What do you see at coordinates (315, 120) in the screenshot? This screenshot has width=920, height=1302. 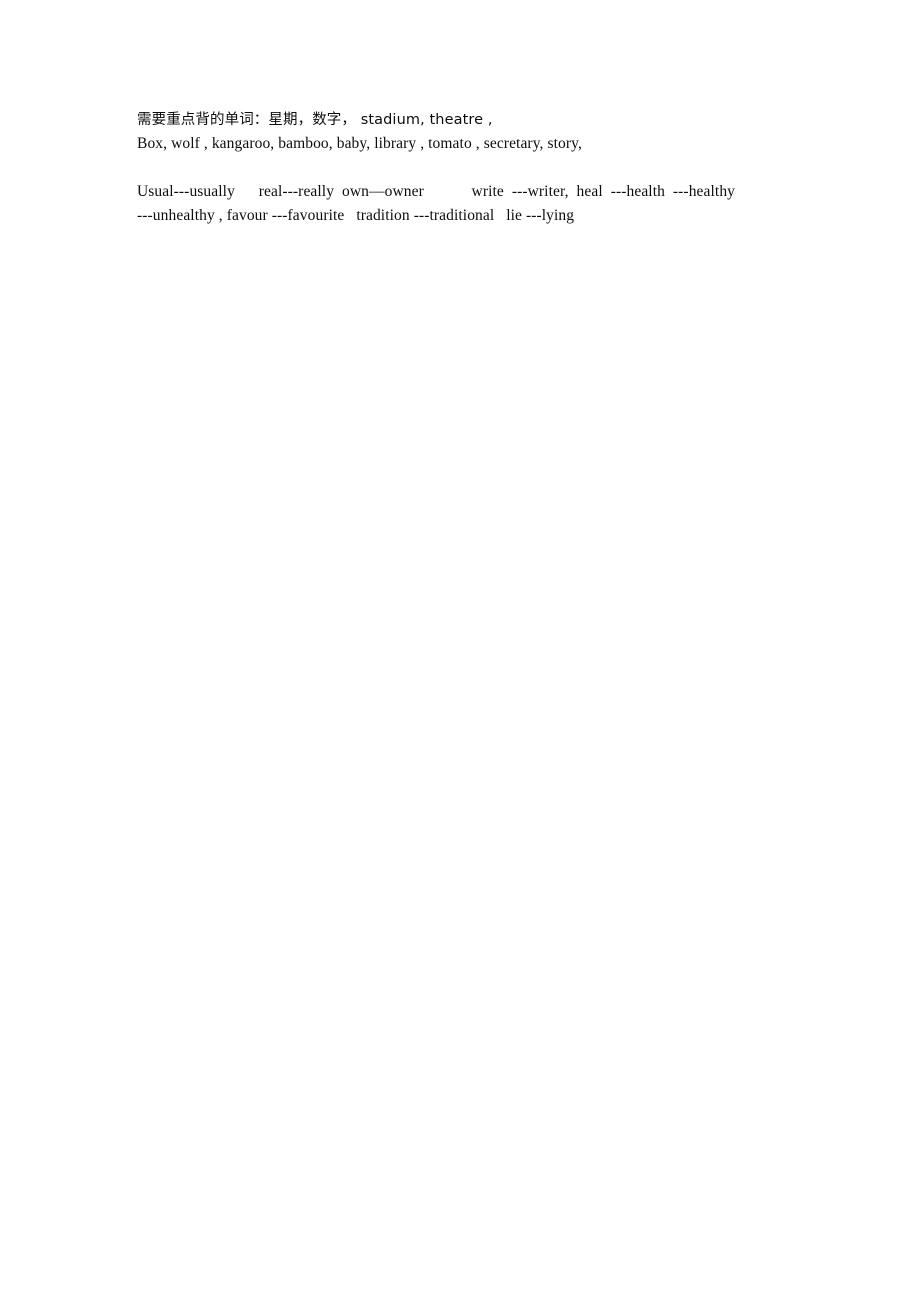 I see `text-line-vocabulary-1: 需要重点背的单词：星期，数字， stadium, theatre ,` at bounding box center [315, 120].